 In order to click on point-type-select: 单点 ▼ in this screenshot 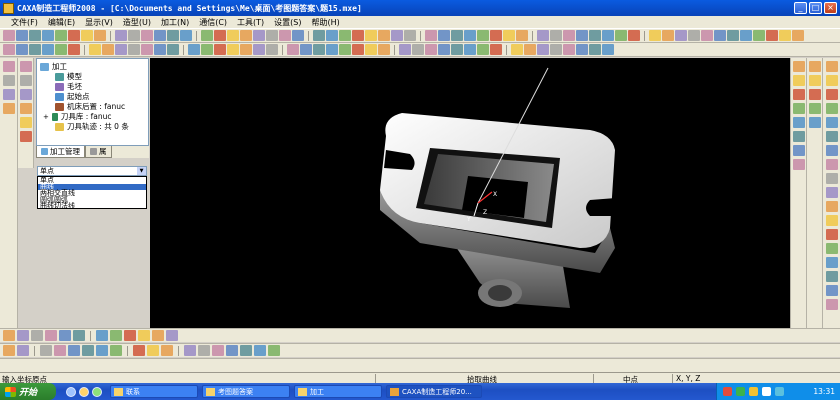, I will do `click(92, 171)`.